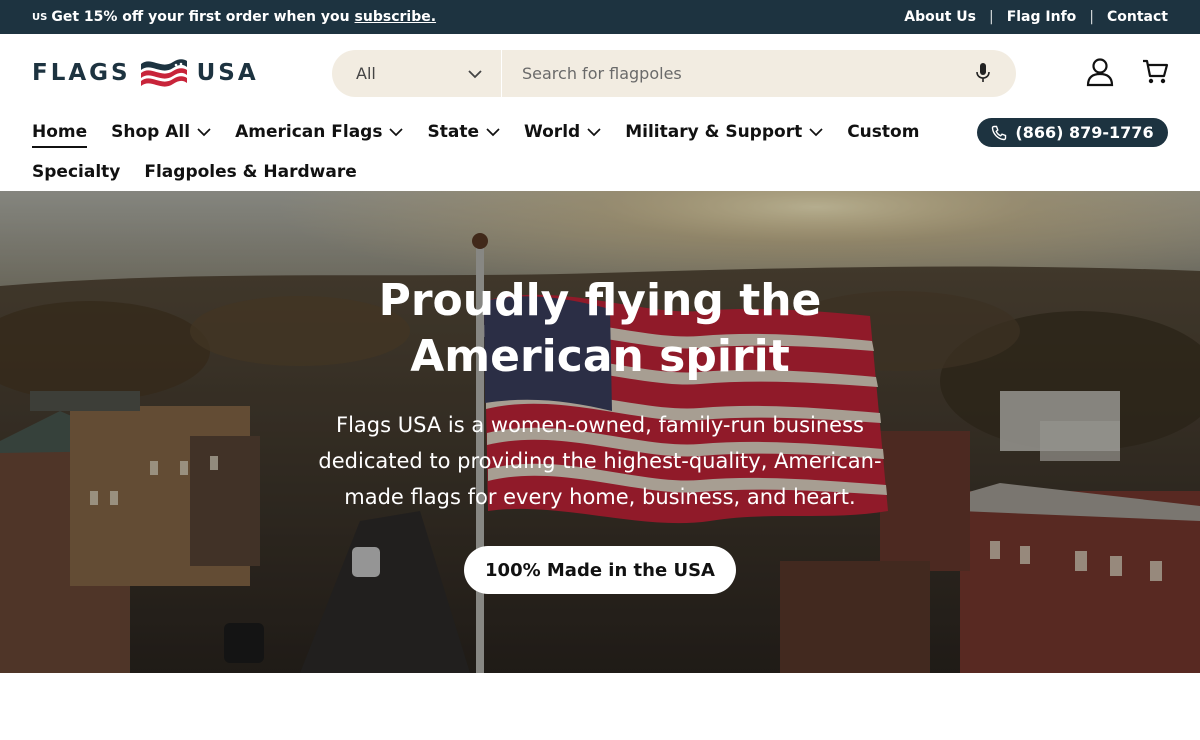 Image resolution: width=1200 pixels, height=740 pixels. I want to click on nav-shop-all: Shop All, so click(161, 132).